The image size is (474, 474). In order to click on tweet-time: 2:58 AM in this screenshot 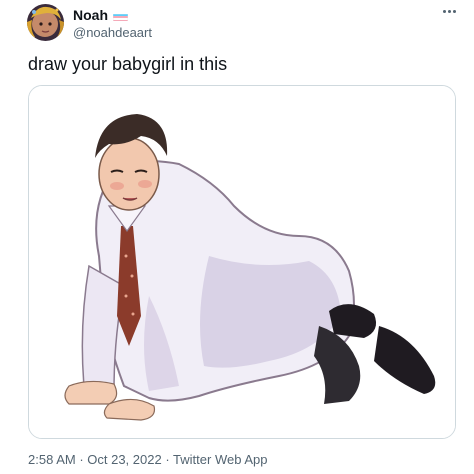, I will do `click(52, 459)`.